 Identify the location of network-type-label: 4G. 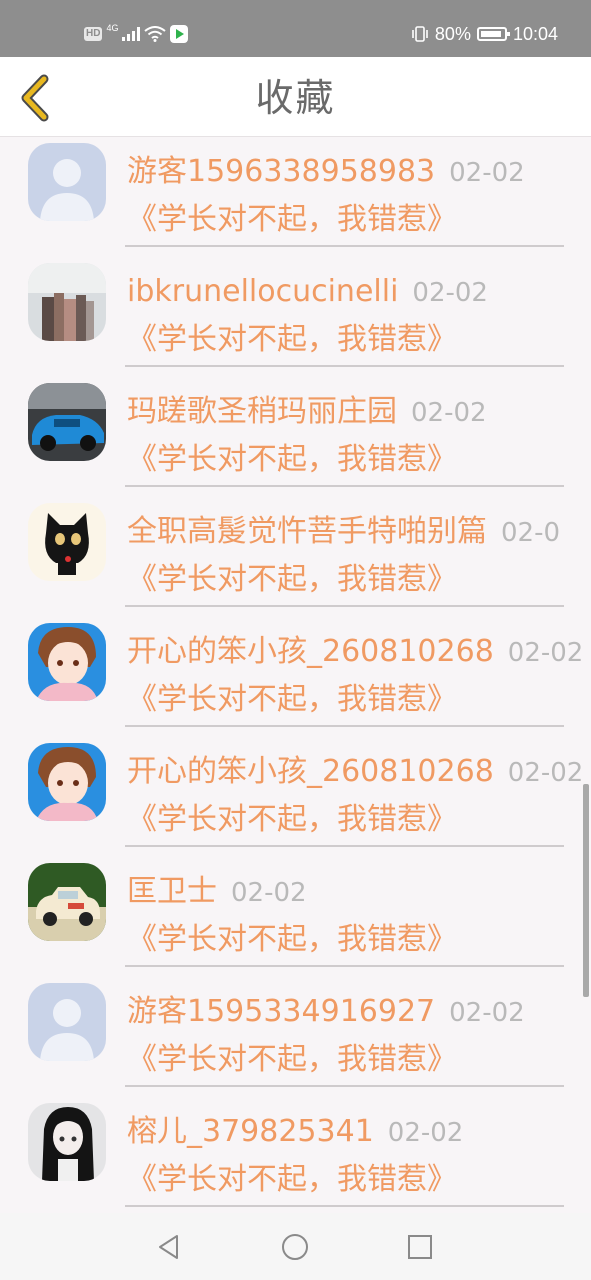
(112, 28).